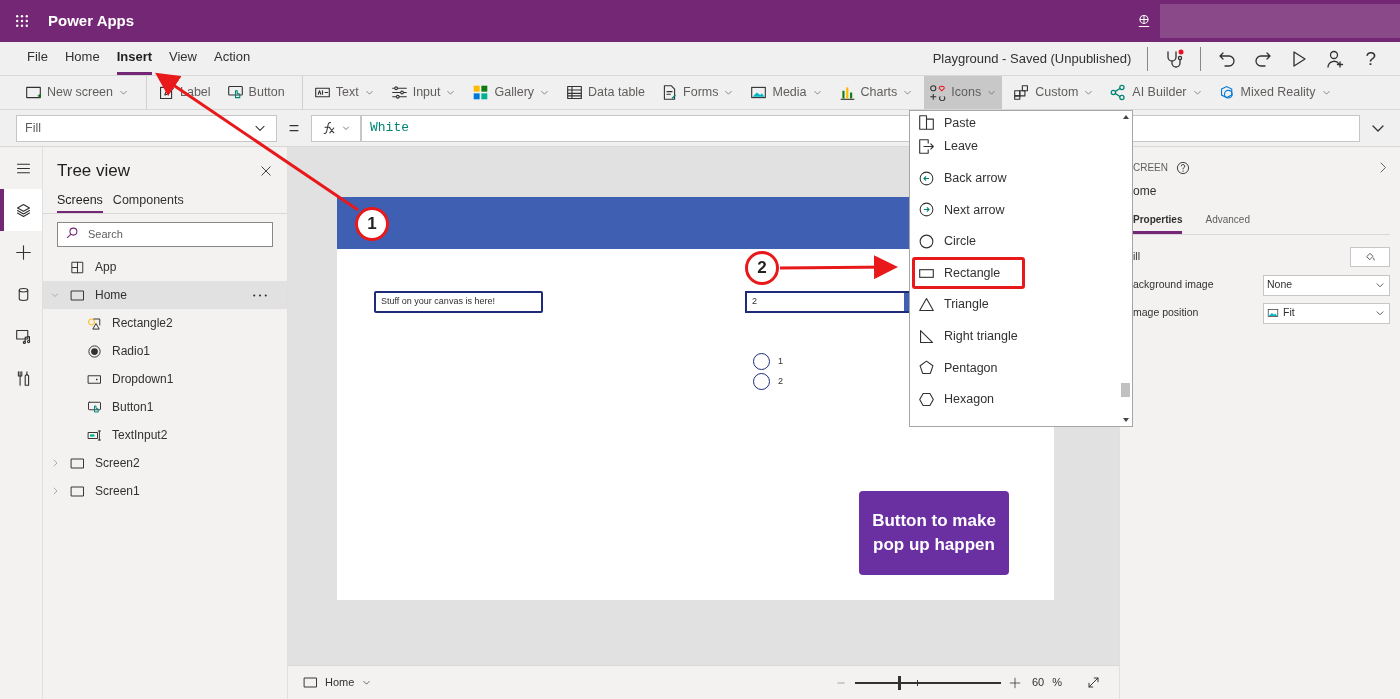  Describe the element at coordinates (968, 273) in the screenshot. I see `menu-item: Rectangle` at that location.